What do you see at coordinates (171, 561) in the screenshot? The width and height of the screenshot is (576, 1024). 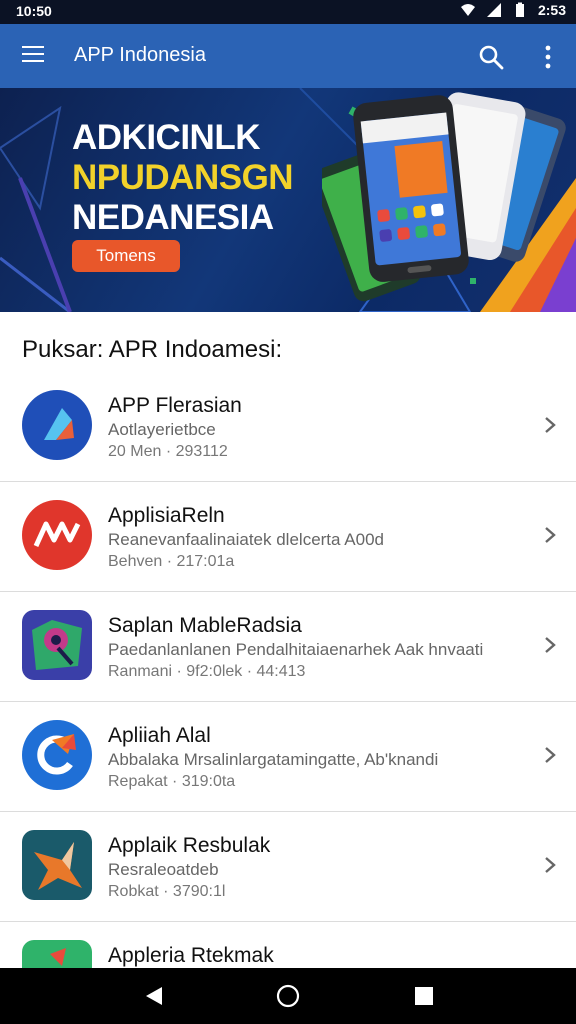 I see `app-meta: Behven · 217:01a` at bounding box center [171, 561].